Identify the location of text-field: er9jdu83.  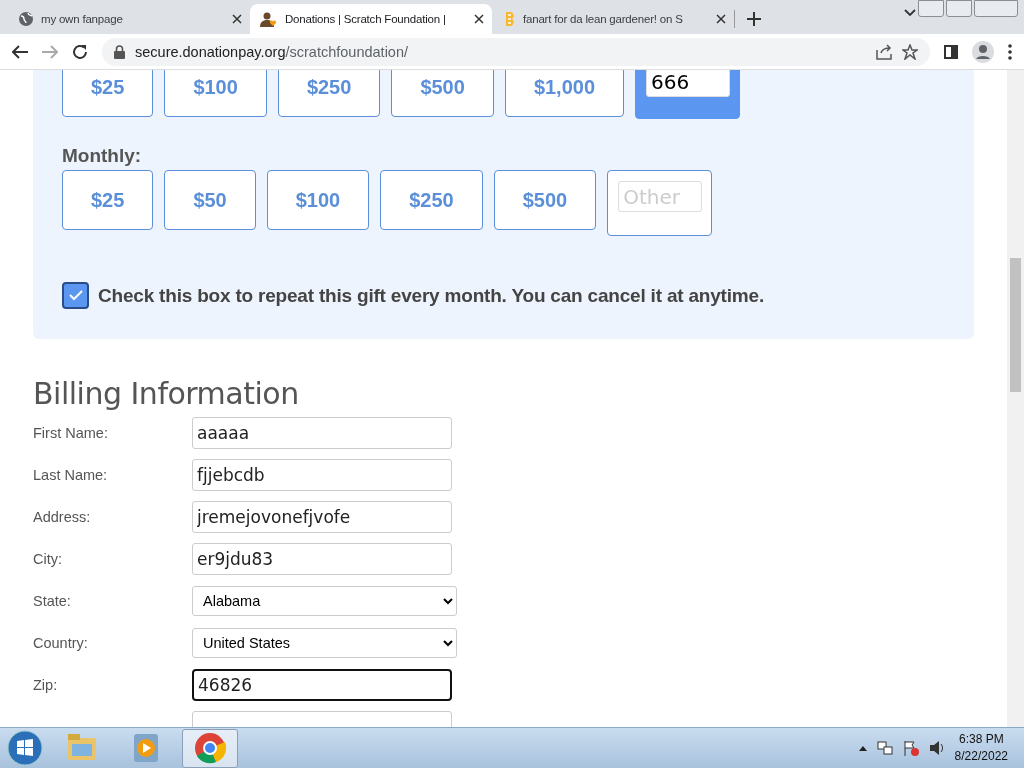
(322, 559).